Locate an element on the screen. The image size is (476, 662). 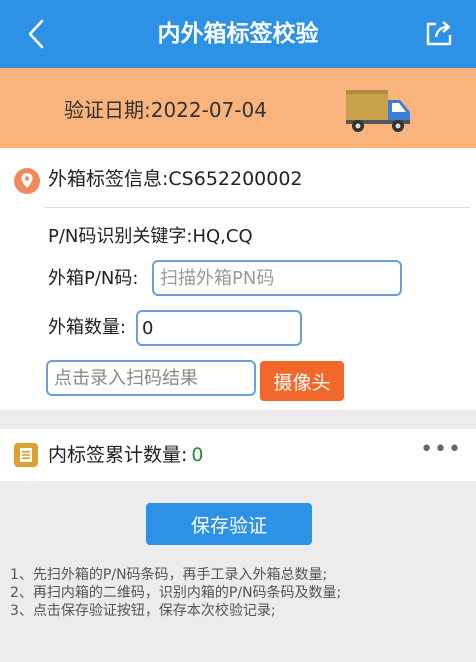
divider is located at coordinates (257, 207).